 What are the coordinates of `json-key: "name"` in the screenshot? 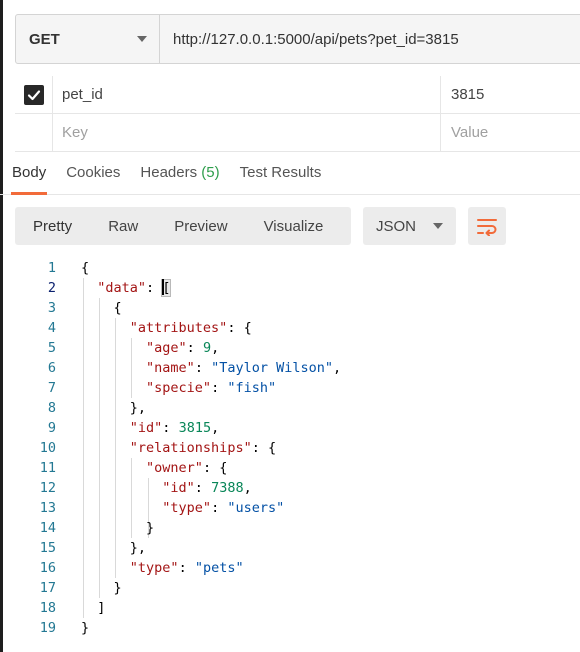 It's located at (170, 368).